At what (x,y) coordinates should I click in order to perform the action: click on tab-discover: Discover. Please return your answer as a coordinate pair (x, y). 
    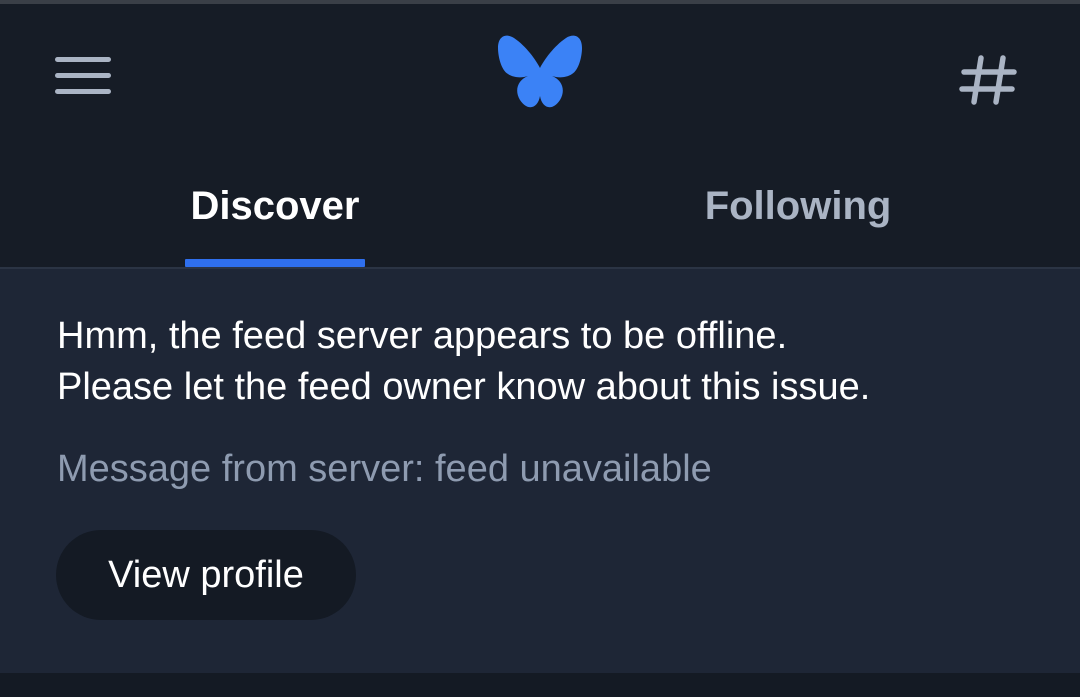
    Looking at the image, I should click on (275, 224).